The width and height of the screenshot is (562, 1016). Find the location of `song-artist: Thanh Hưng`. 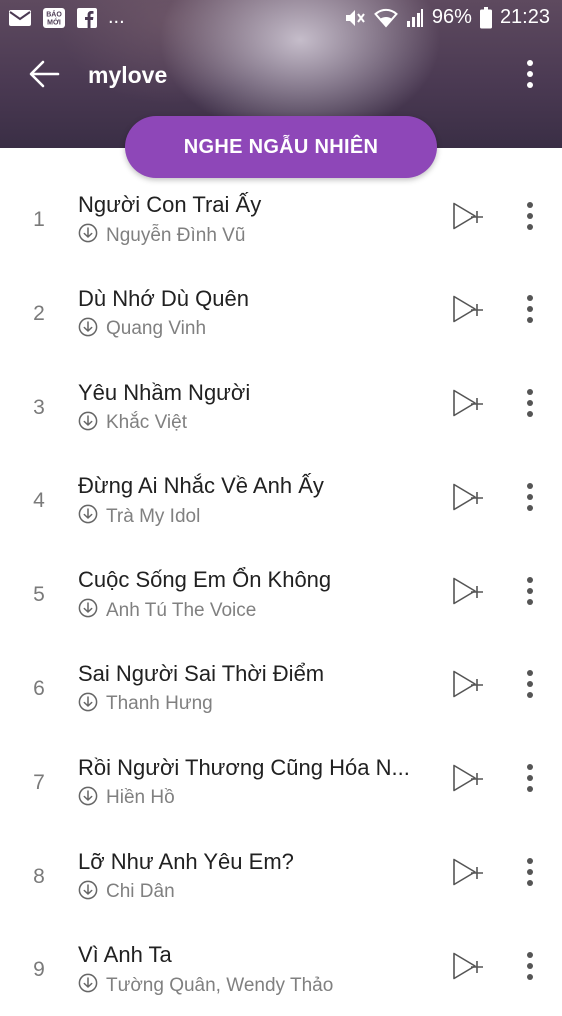

song-artist: Thanh Hưng is located at coordinates (159, 704).